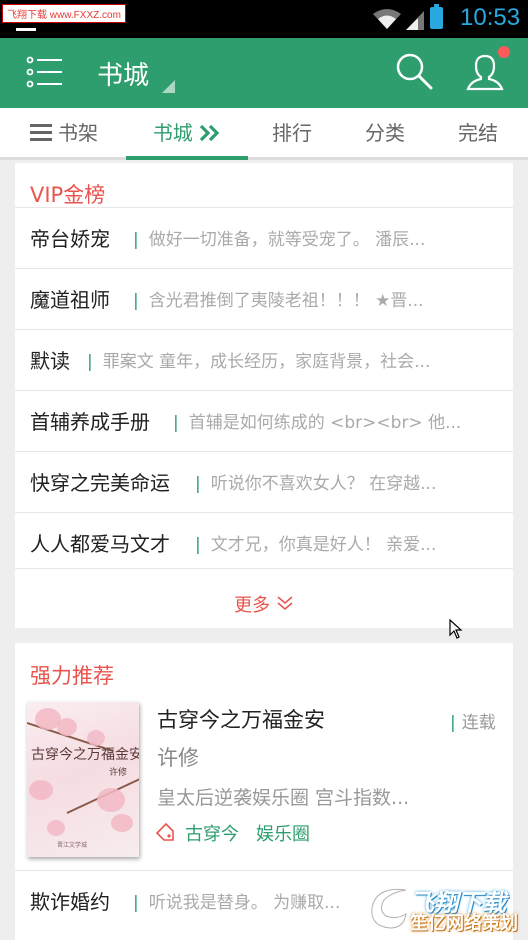 This screenshot has width=528, height=940. I want to click on notification-dot, so click(504, 52).